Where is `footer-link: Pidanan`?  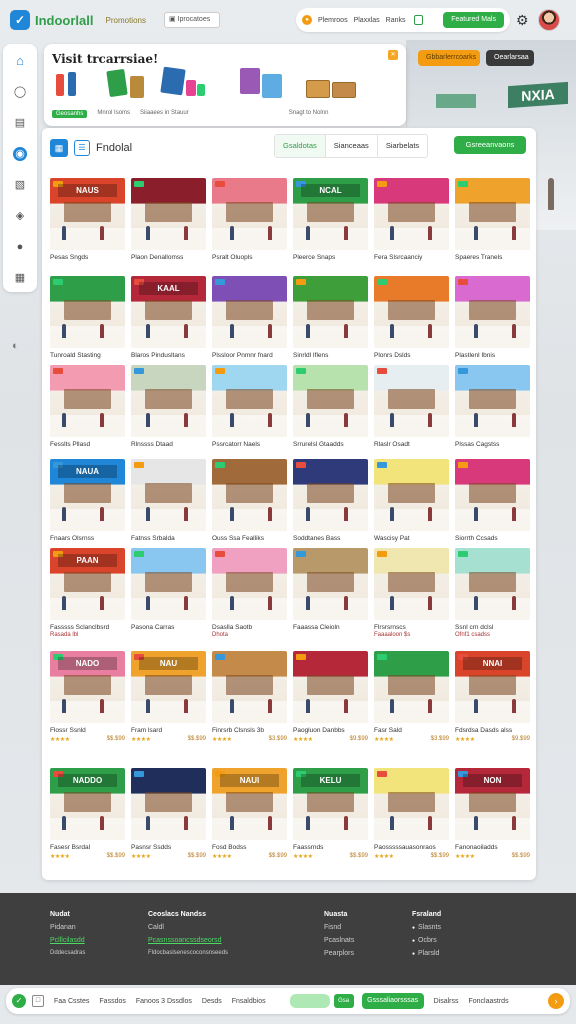 footer-link: Pidanan is located at coordinates (67, 927).